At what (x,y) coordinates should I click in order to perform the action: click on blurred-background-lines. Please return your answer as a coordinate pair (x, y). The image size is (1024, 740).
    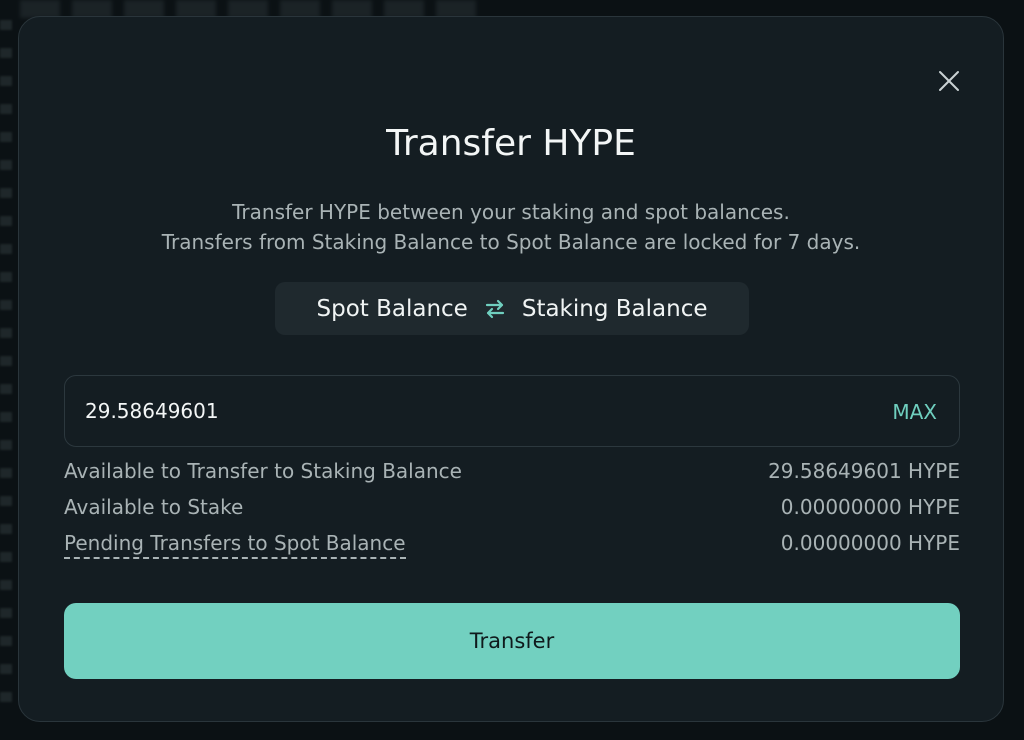
    Looking at the image, I should click on (6, 370).